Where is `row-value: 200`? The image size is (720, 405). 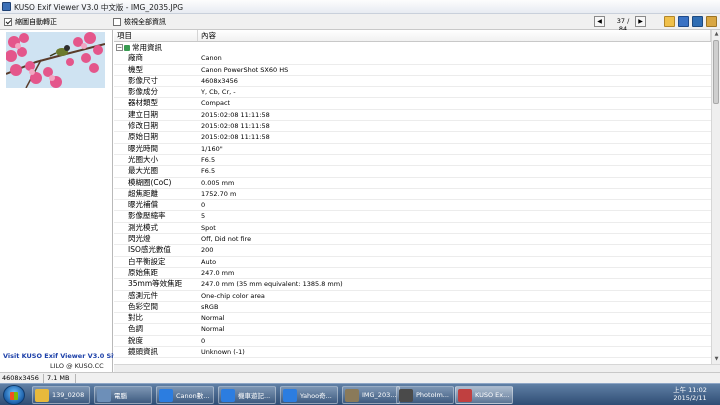
row-value: 200 is located at coordinates (207, 250).